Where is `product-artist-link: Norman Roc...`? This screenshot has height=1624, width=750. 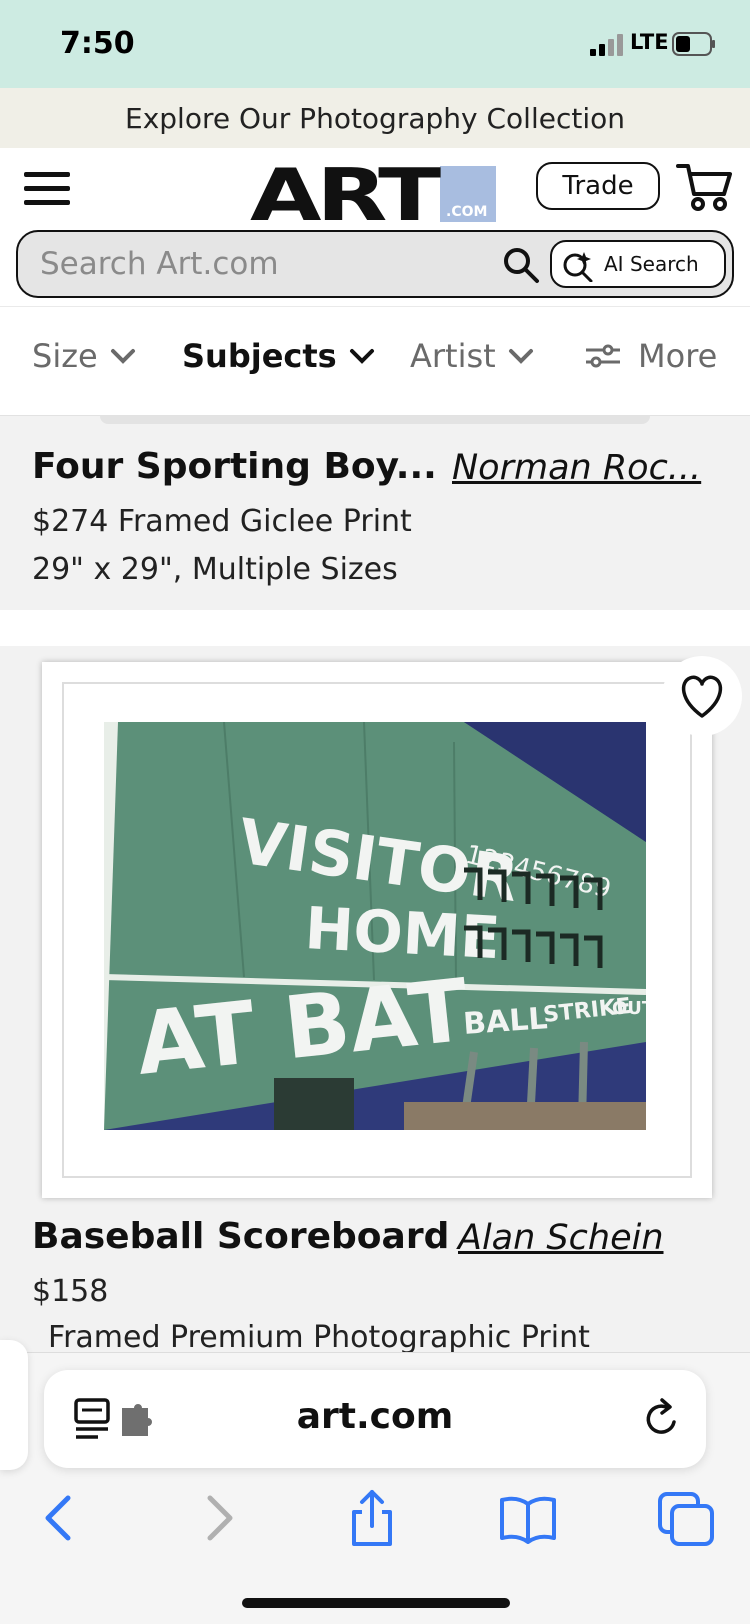
product-artist-link: Norman Roc... is located at coordinates (576, 468).